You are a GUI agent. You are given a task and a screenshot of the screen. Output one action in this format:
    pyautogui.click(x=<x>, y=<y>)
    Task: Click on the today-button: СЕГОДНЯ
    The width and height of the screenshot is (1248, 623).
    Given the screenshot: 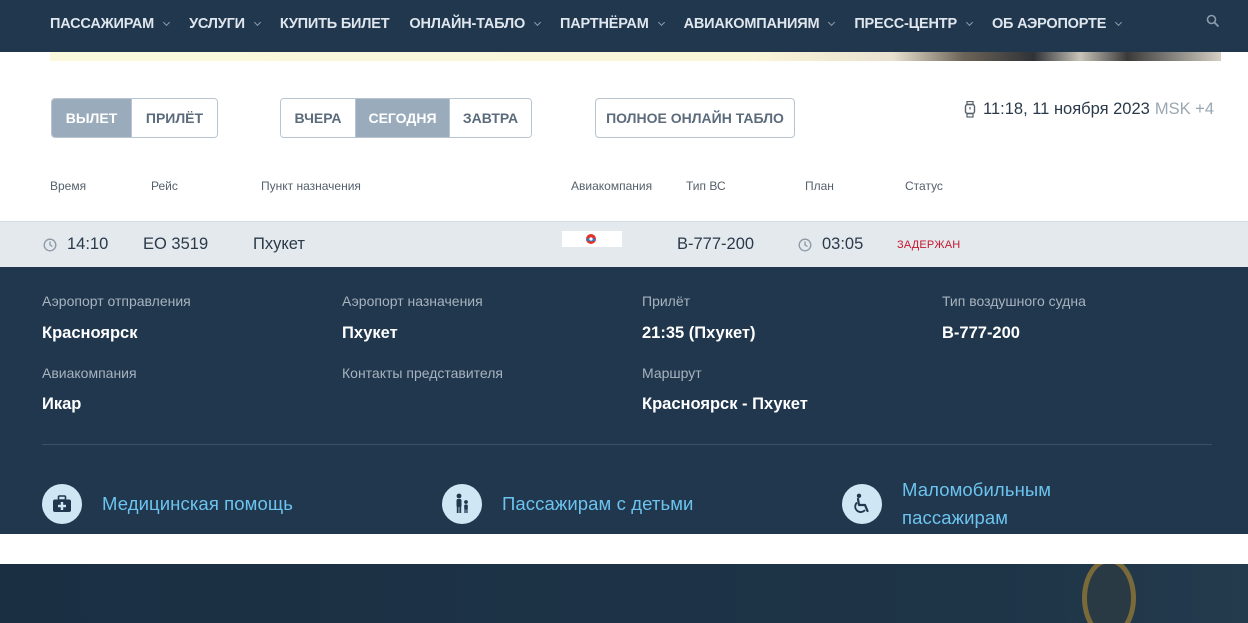 What is the action you would take?
    pyautogui.click(x=402, y=118)
    